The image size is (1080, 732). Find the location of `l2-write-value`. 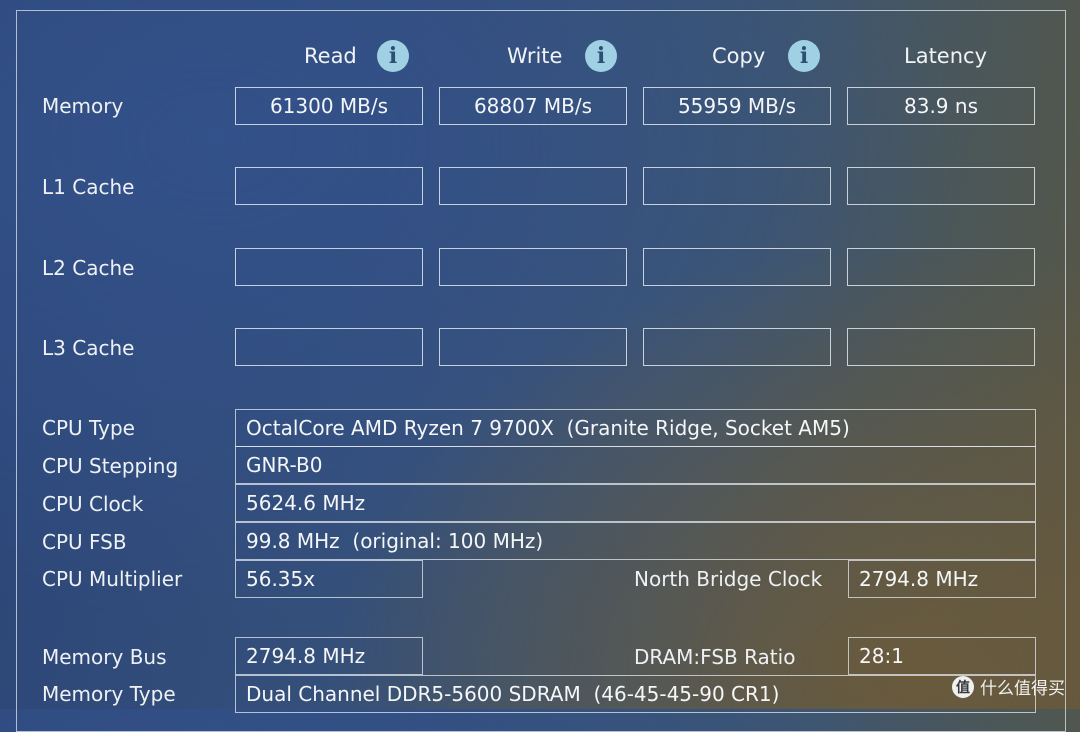

l2-write-value is located at coordinates (533, 267).